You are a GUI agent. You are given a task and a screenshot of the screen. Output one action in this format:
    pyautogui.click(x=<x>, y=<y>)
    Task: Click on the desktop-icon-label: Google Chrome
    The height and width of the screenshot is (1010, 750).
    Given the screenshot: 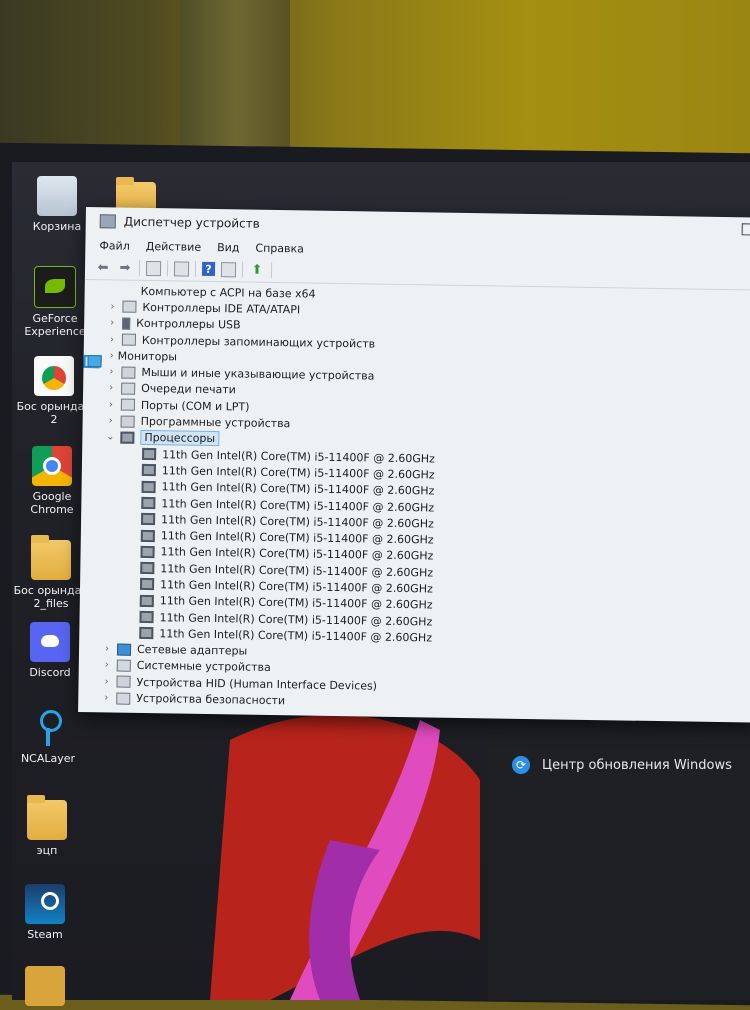 What is the action you would take?
    pyautogui.click(x=52, y=503)
    